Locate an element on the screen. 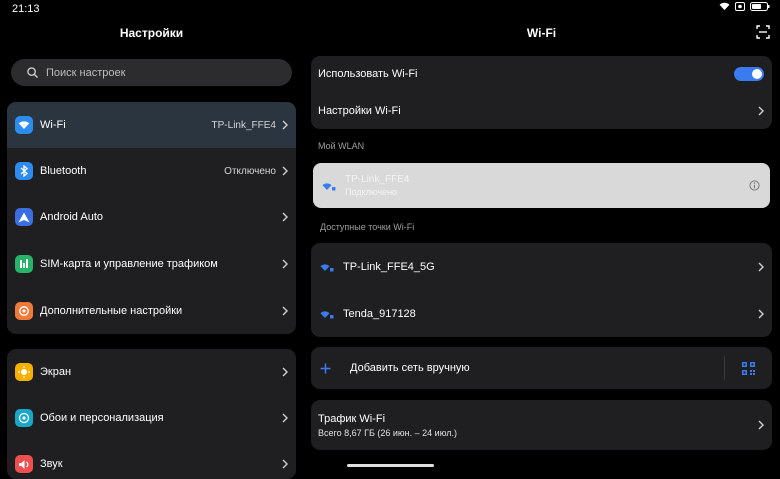 This screenshot has height=479, width=780. wifi-status-icon is located at coordinates (724, 6).